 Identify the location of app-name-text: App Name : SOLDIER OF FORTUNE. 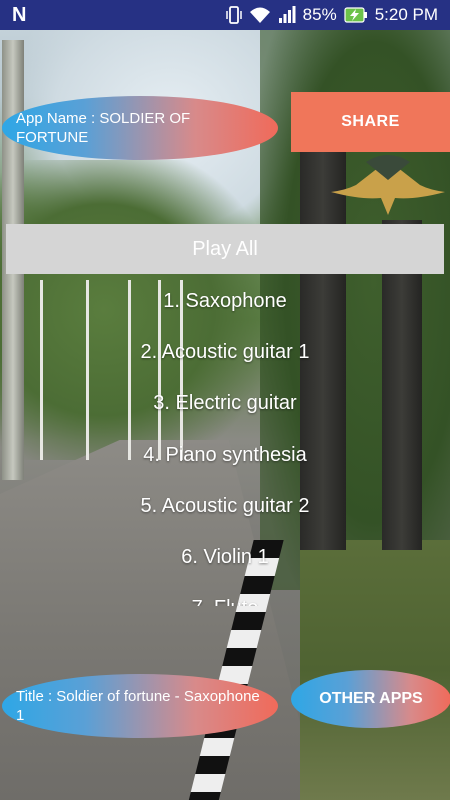
(103, 128).